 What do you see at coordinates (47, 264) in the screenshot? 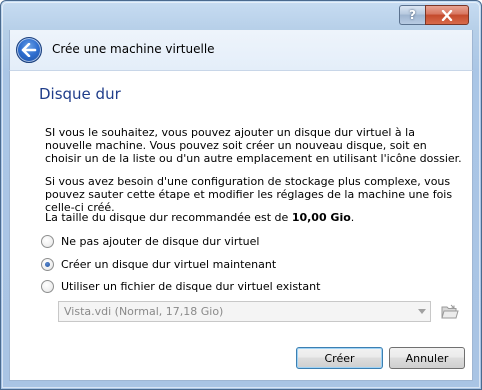
I see `radio-create-disk` at bounding box center [47, 264].